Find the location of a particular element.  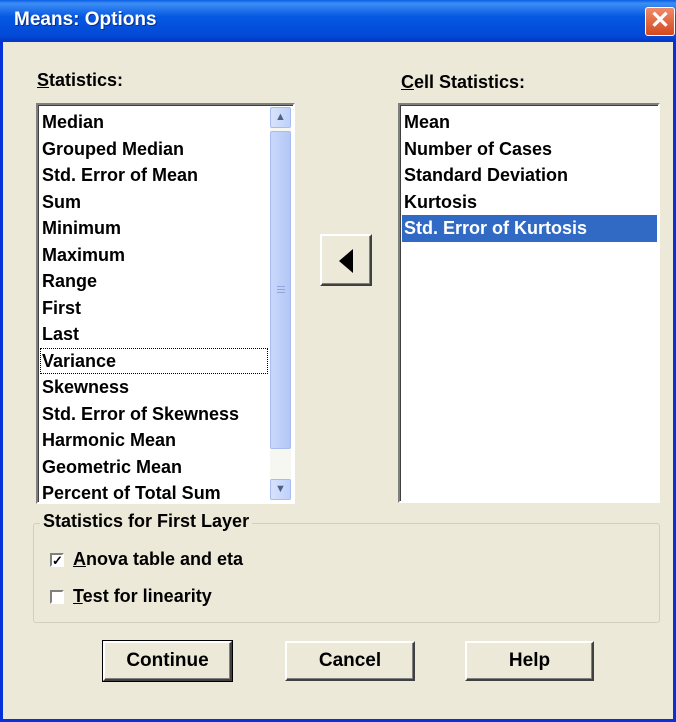

list-item-focused: Variance is located at coordinates (154, 360).